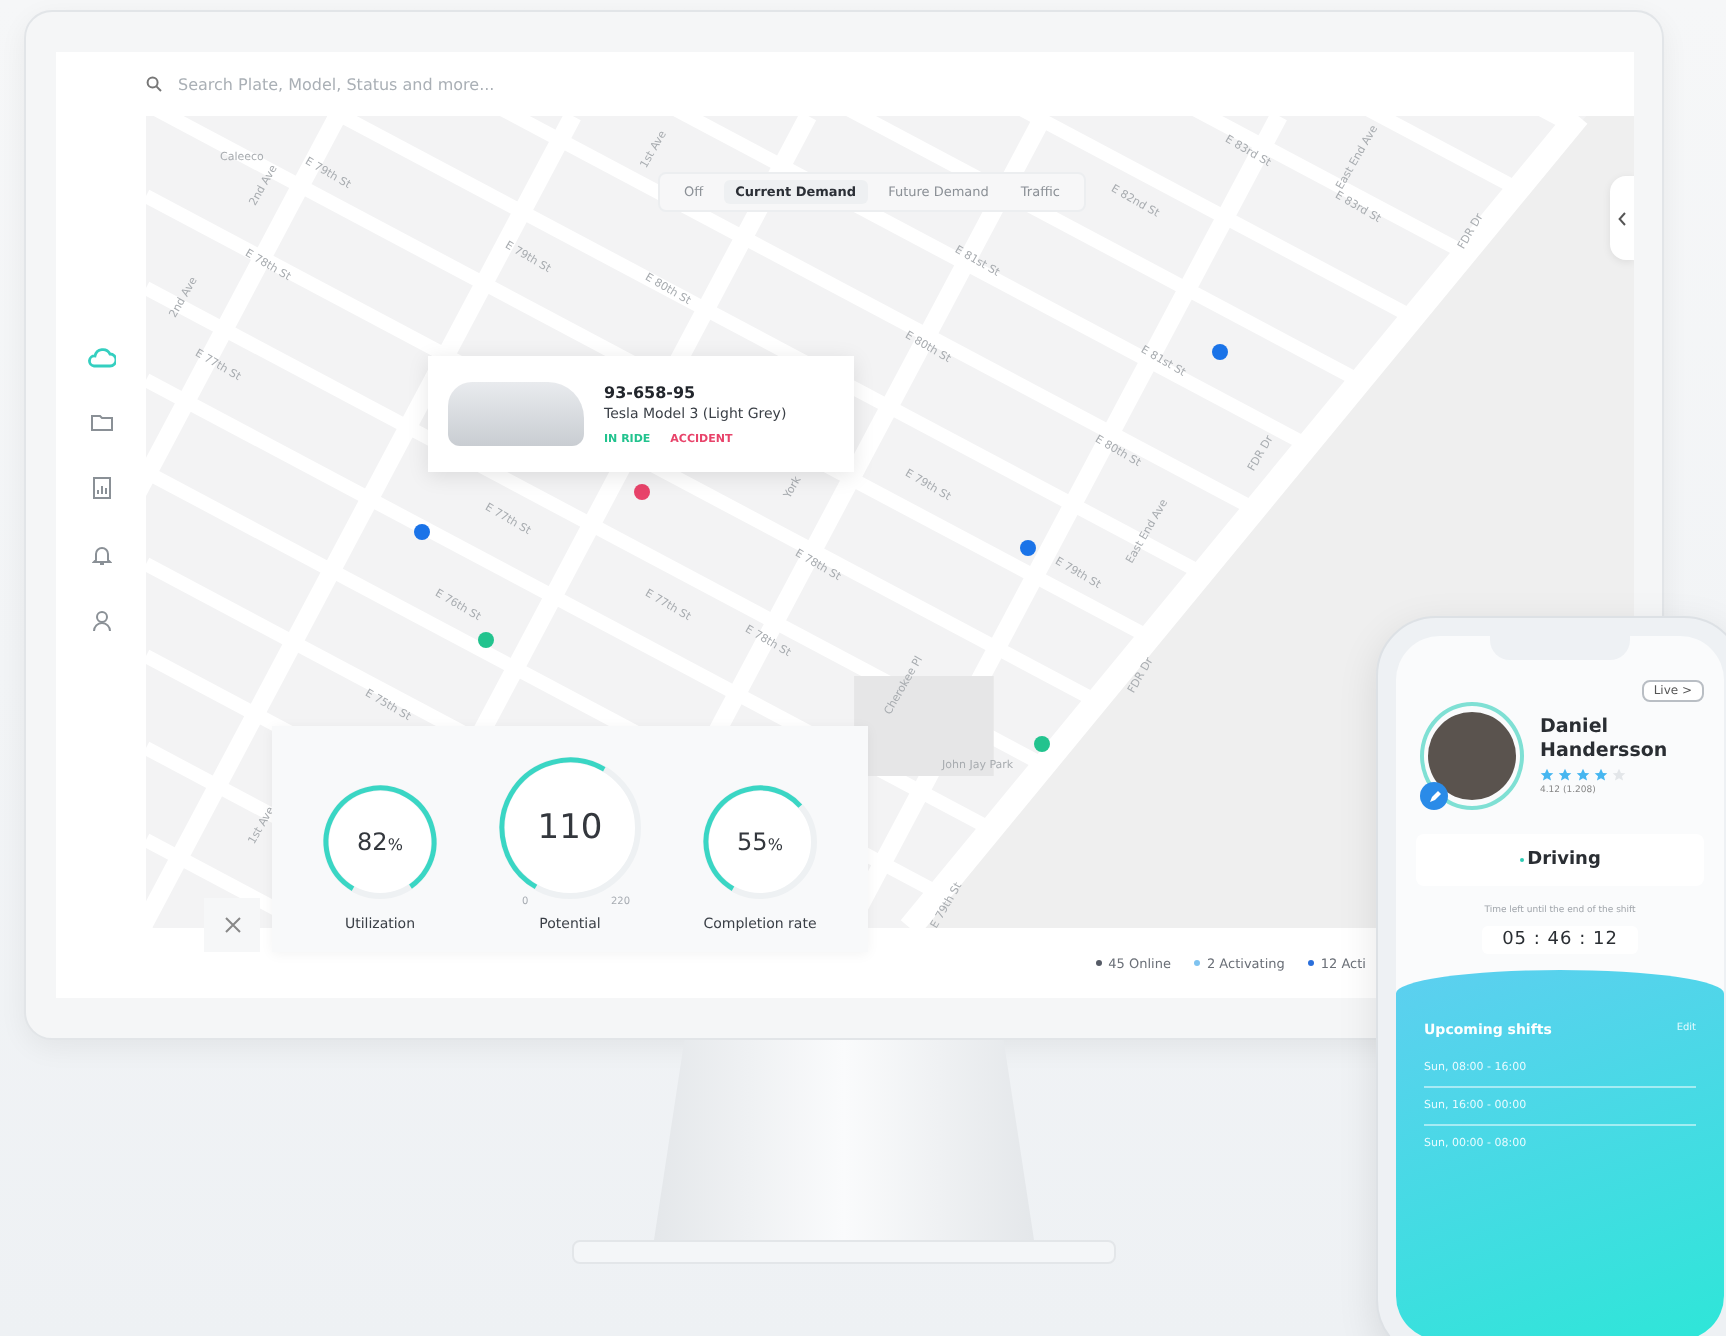 The height and width of the screenshot is (1336, 1726). Describe the element at coordinates (570, 828) in the screenshot. I see `gauge-value: 110` at that location.